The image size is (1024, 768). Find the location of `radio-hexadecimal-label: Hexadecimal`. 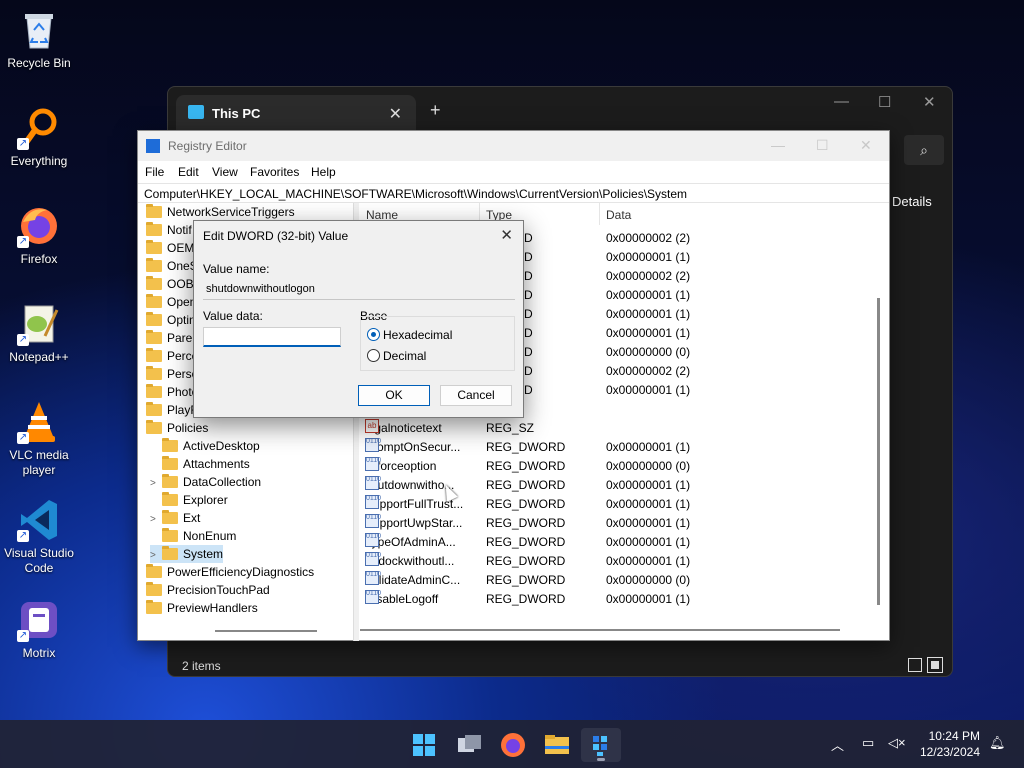

radio-hexadecimal-label: Hexadecimal is located at coordinates (417, 335).